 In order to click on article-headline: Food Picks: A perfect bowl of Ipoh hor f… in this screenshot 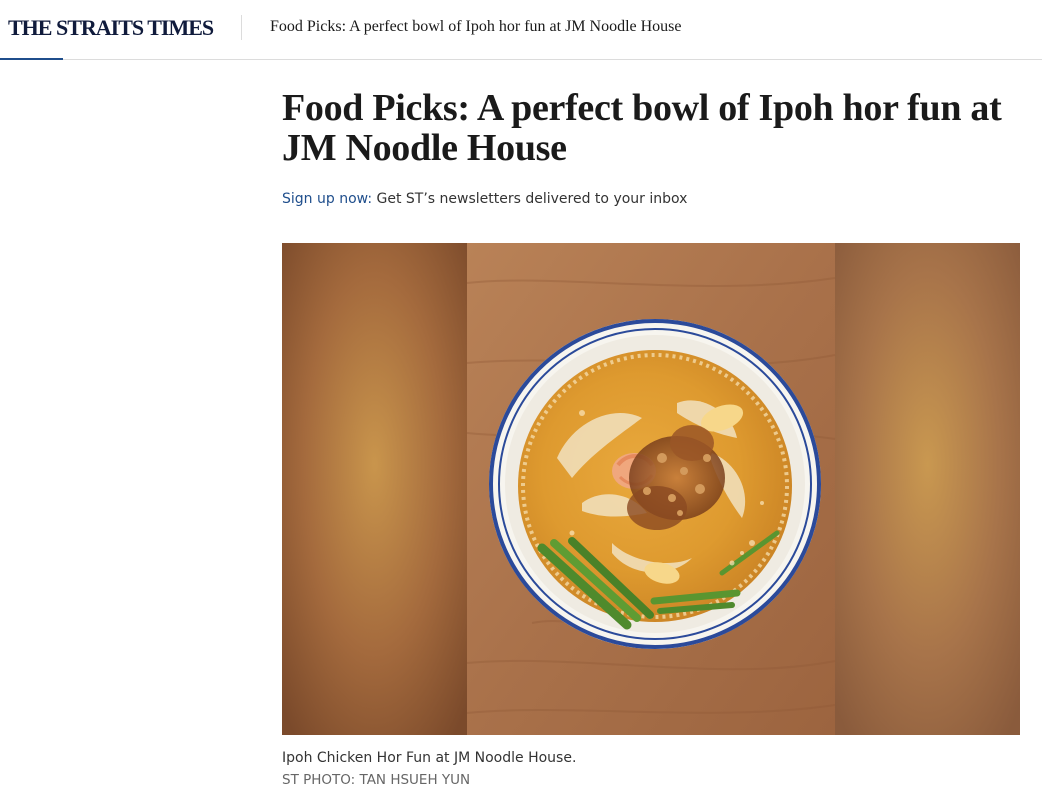, I will do `click(642, 128)`.